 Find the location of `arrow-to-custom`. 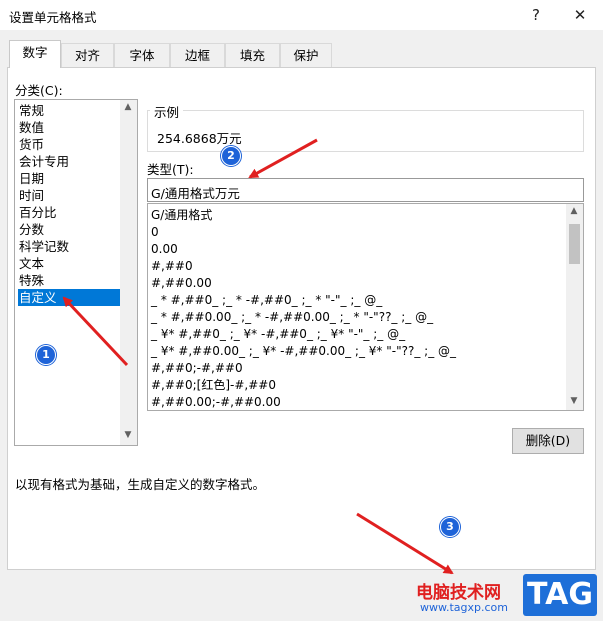

arrow-to-custom is located at coordinates (95, 331).